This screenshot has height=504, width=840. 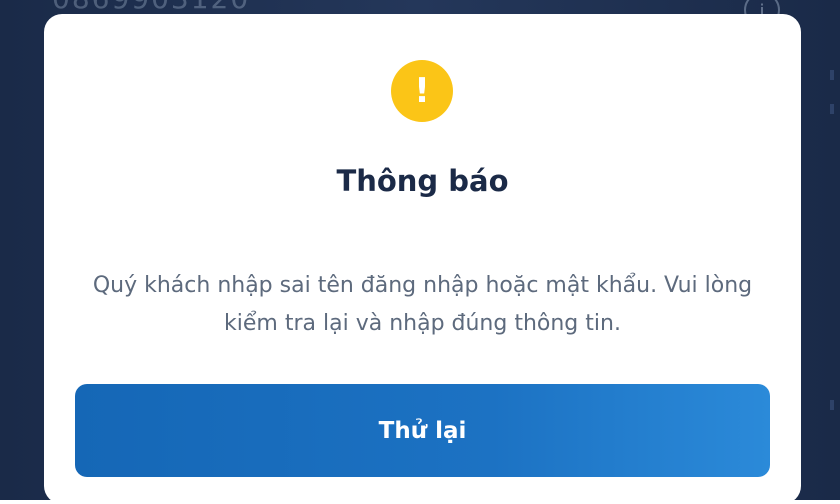 What do you see at coordinates (422, 91) in the screenshot?
I see `exclamation-icon: !` at bounding box center [422, 91].